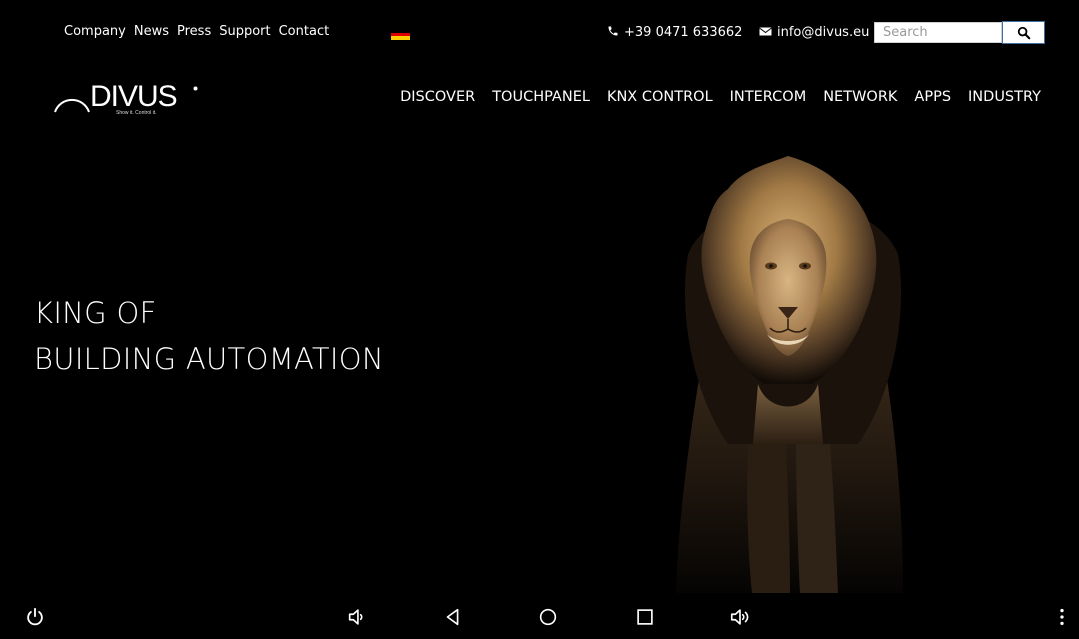 The width and height of the screenshot is (1079, 639). I want to click on magnifier-icon, so click(1023, 32).